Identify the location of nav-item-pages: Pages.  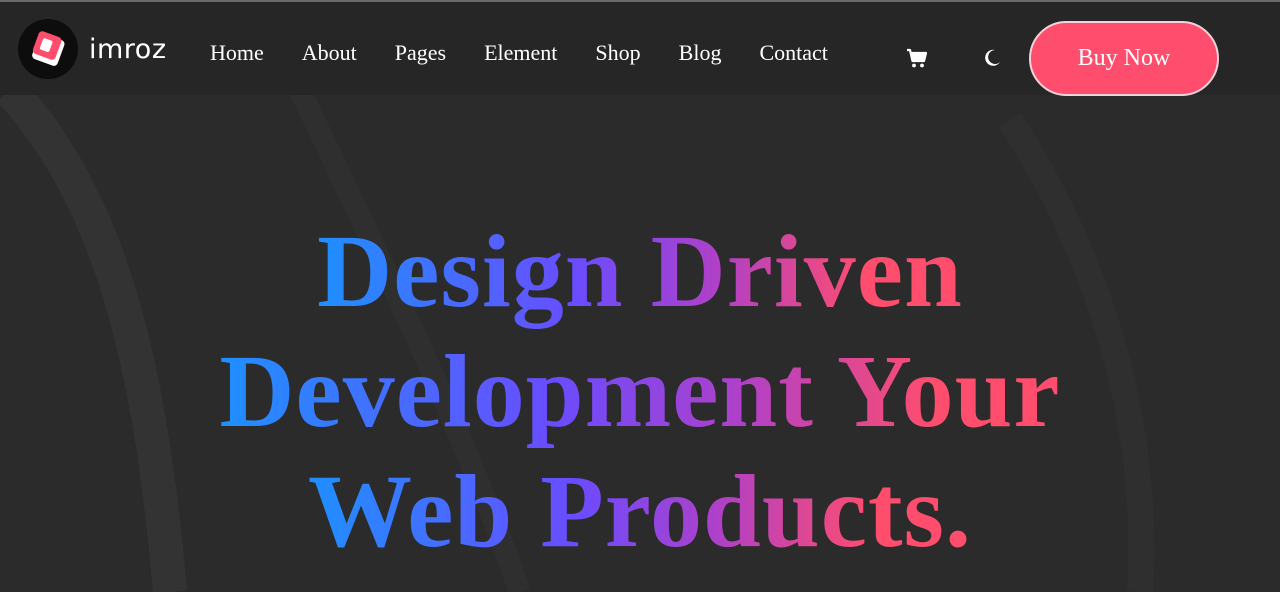
(420, 53).